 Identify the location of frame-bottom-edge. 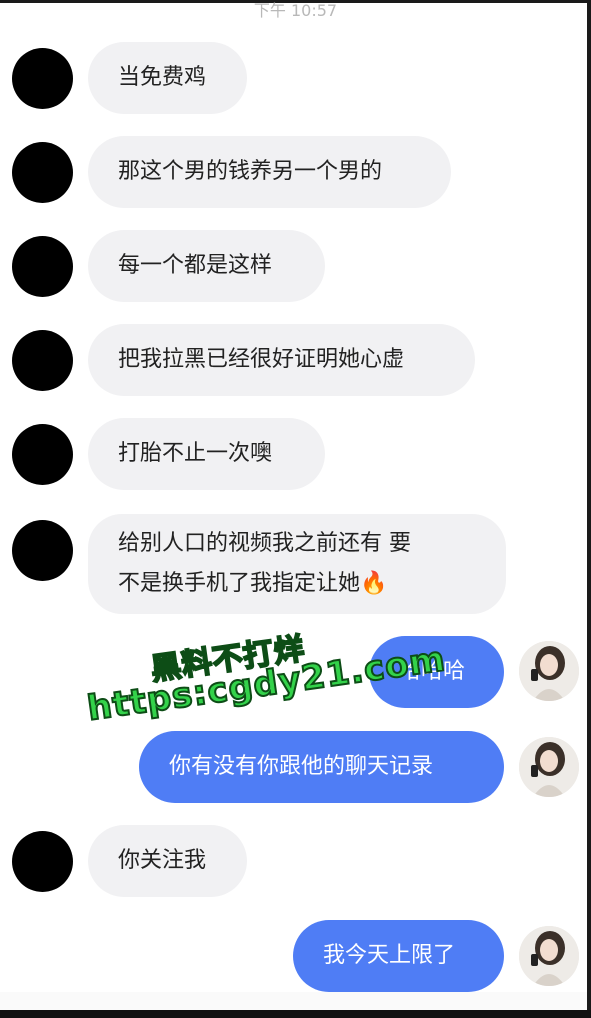
(295, 1014).